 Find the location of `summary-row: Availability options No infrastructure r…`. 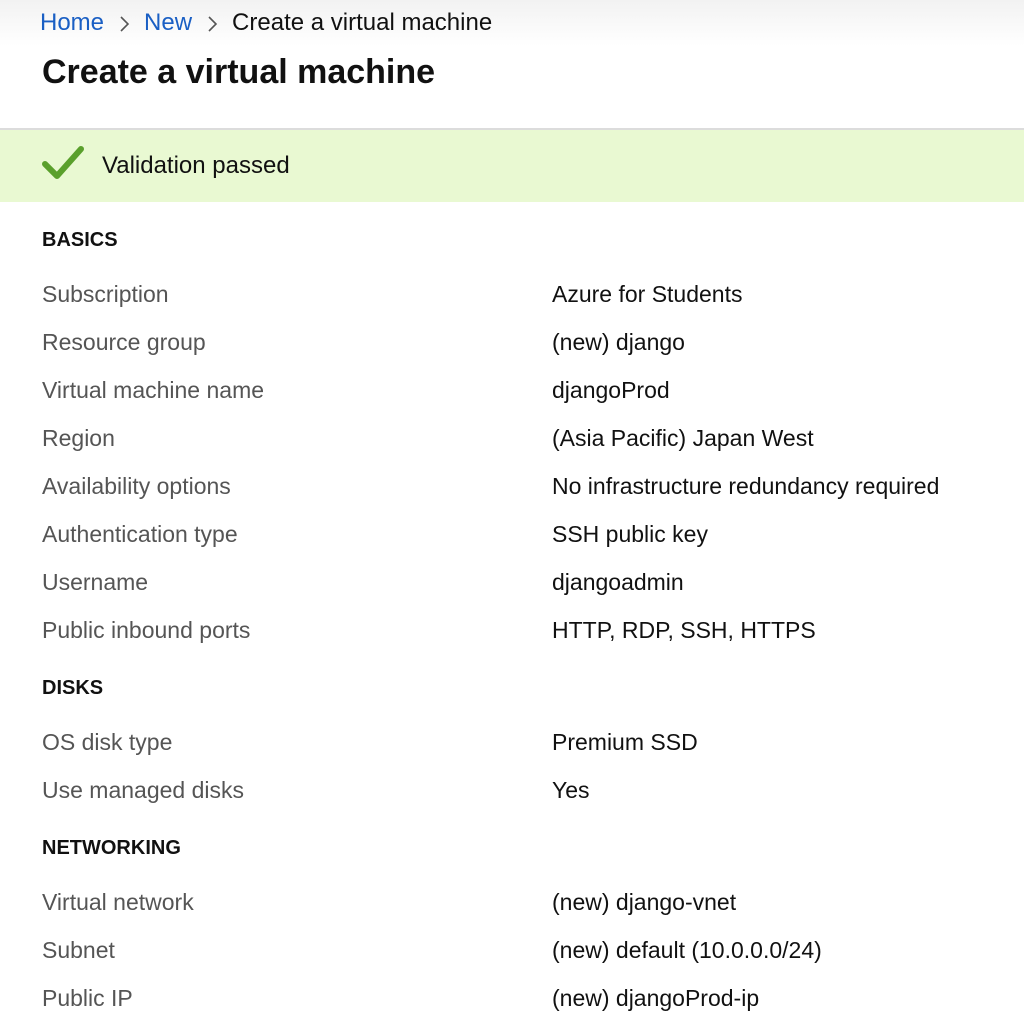

summary-row: Availability options No infrastructure r… is located at coordinates (533, 486).